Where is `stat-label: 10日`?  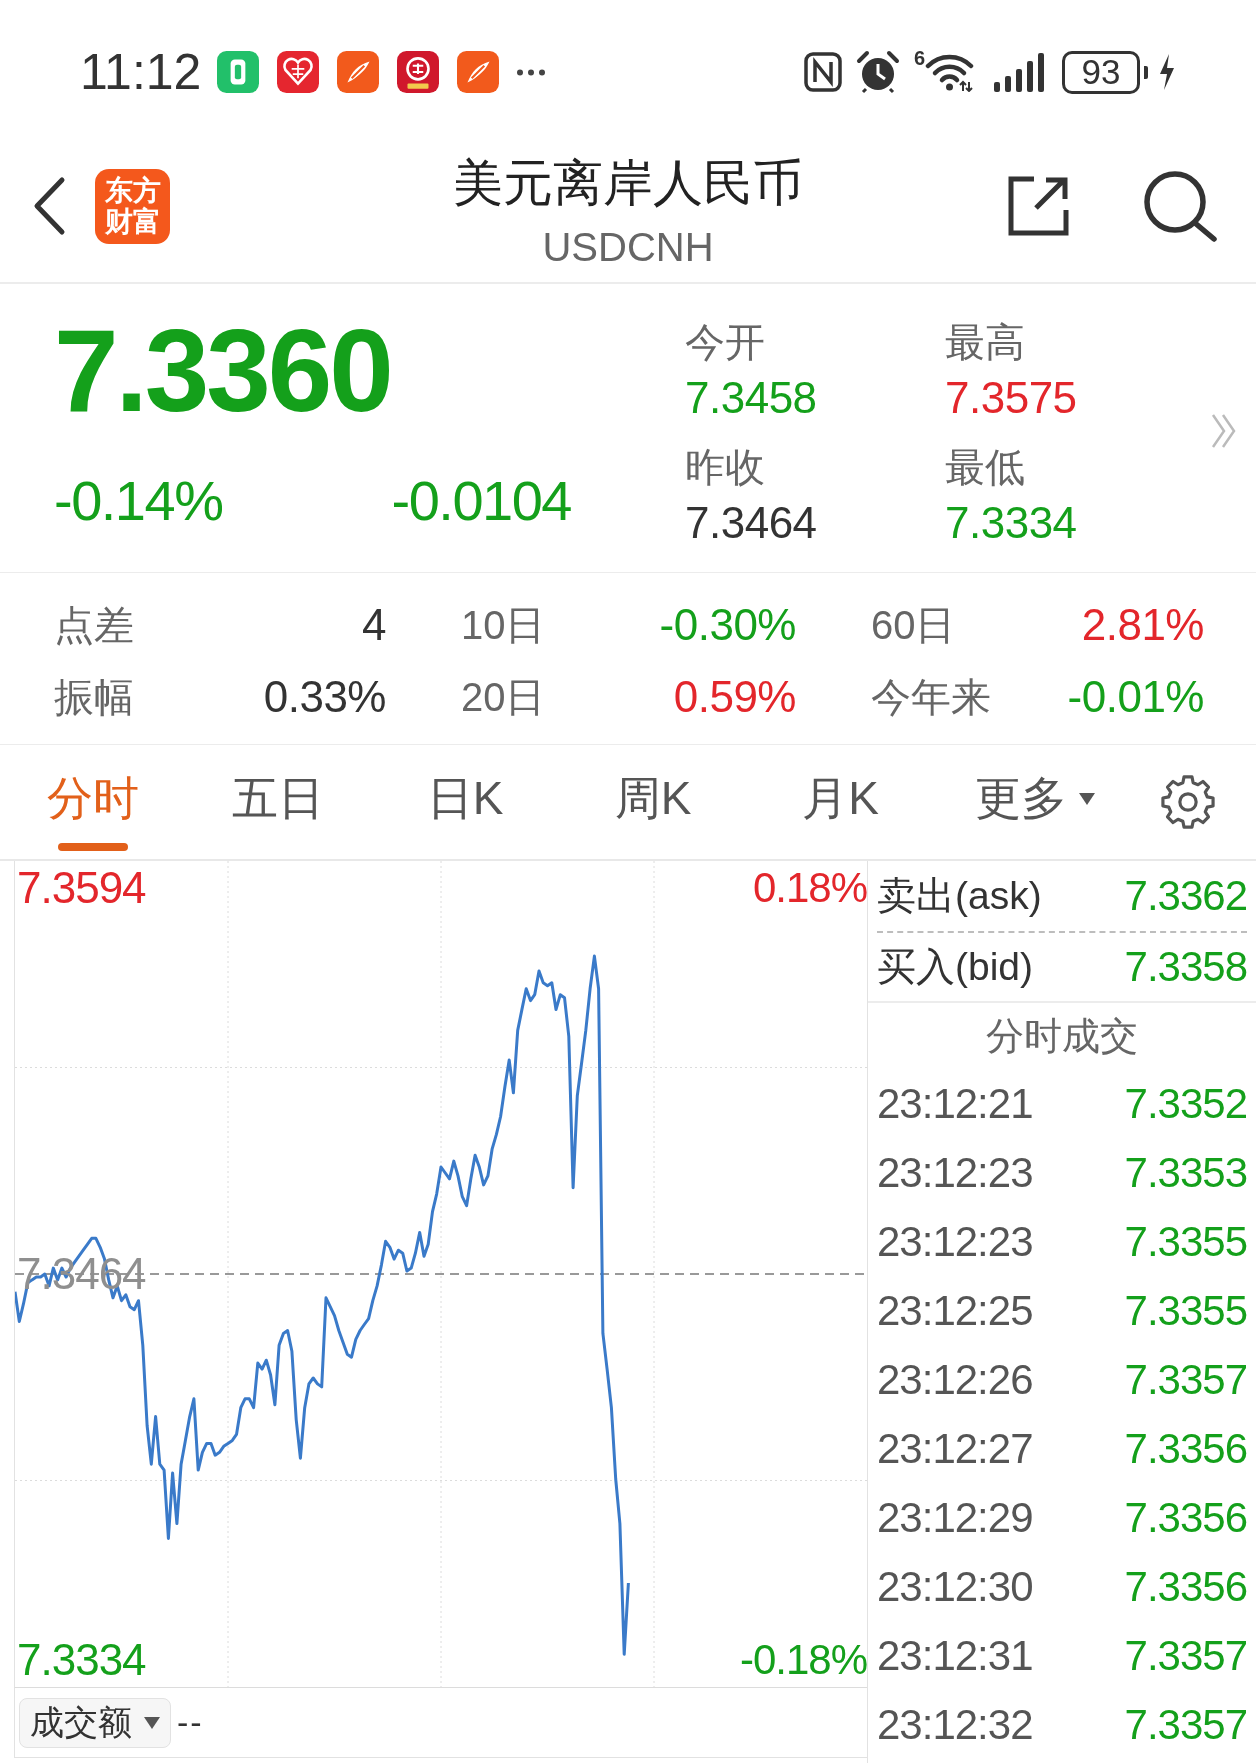
stat-label: 10日 is located at coordinates (503, 625).